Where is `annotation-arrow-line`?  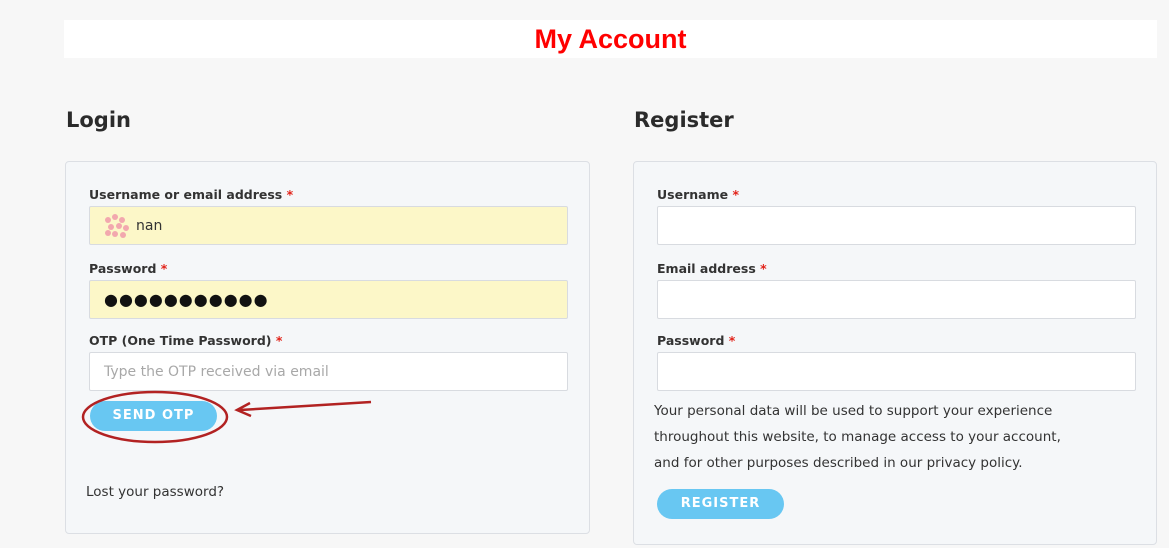 annotation-arrow-line is located at coordinates (305, 406).